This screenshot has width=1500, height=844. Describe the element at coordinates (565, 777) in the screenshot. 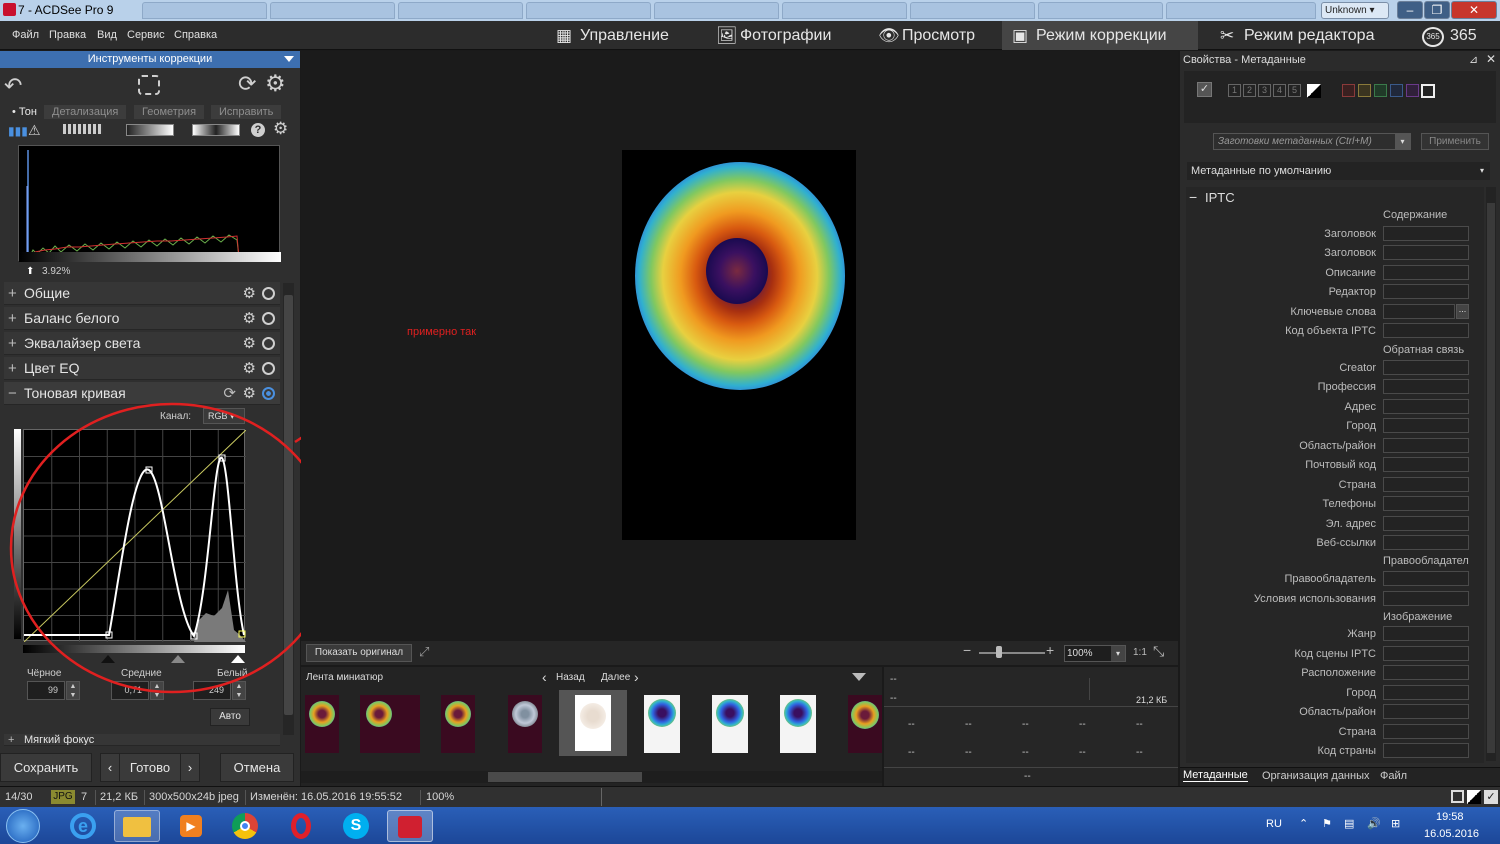

I see `filmstrip-scrollbar-thumb` at that location.